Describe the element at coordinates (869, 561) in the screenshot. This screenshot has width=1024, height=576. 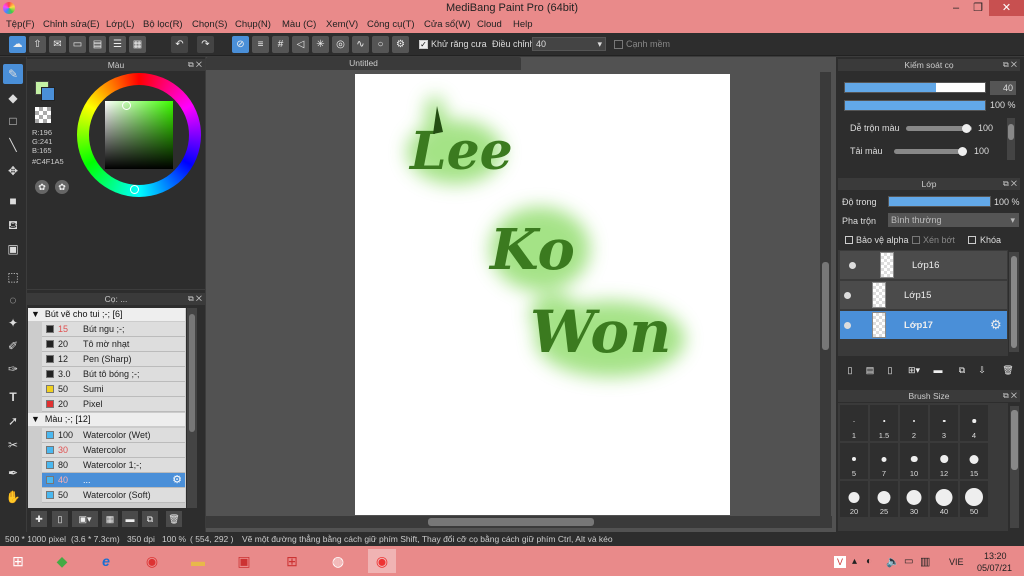
I see `tray-app-icon: ◐` at that location.